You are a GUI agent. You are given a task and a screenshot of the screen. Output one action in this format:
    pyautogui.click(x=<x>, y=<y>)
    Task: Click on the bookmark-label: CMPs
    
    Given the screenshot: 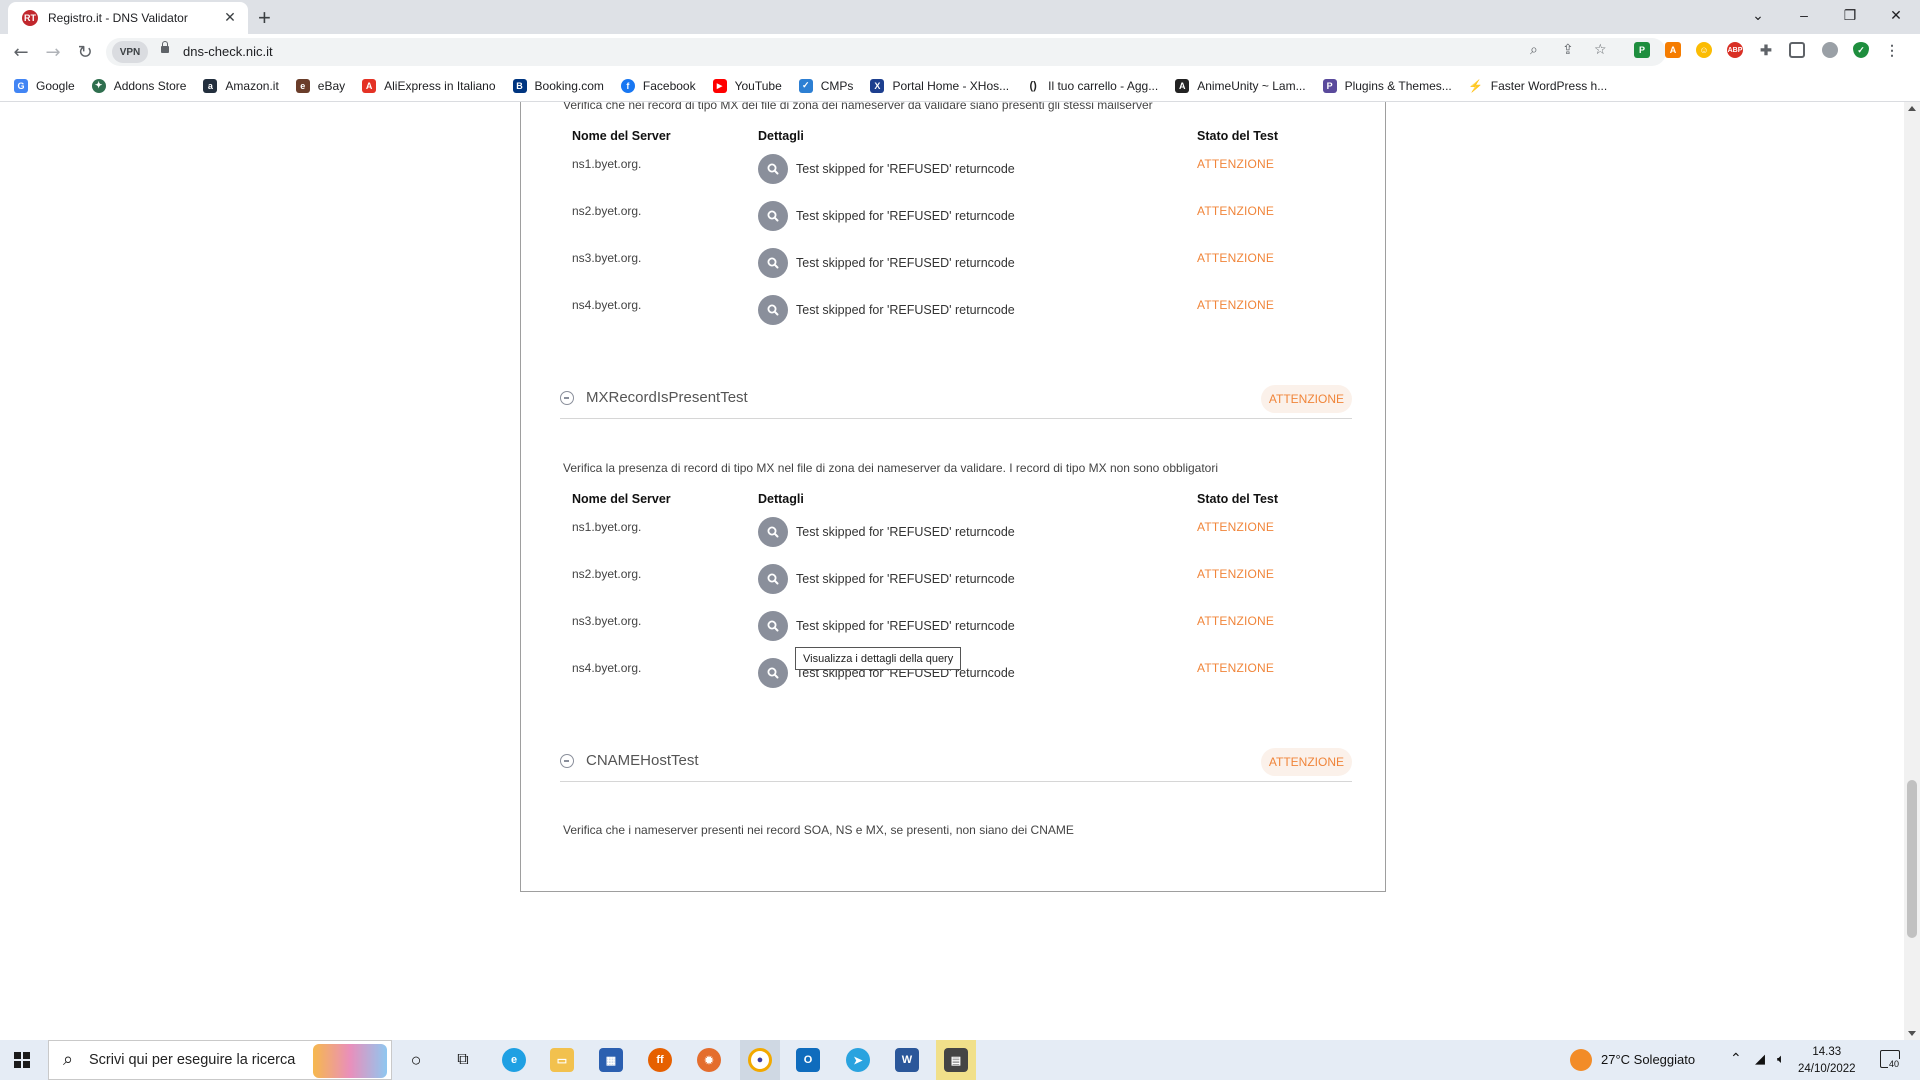 What is the action you would take?
    pyautogui.click(x=837, y=85)
    